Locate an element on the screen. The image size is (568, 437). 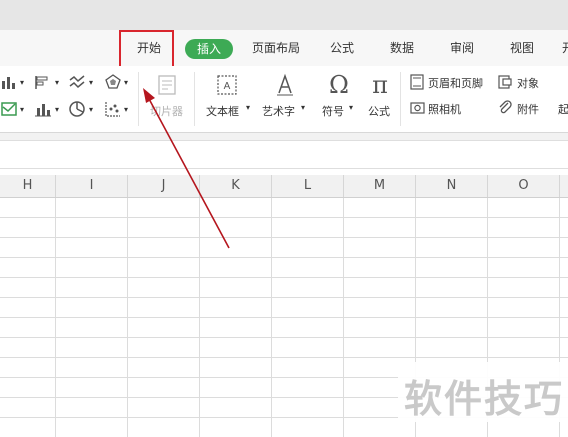
tab-view: 视图 is located at coordinates (522, 48).